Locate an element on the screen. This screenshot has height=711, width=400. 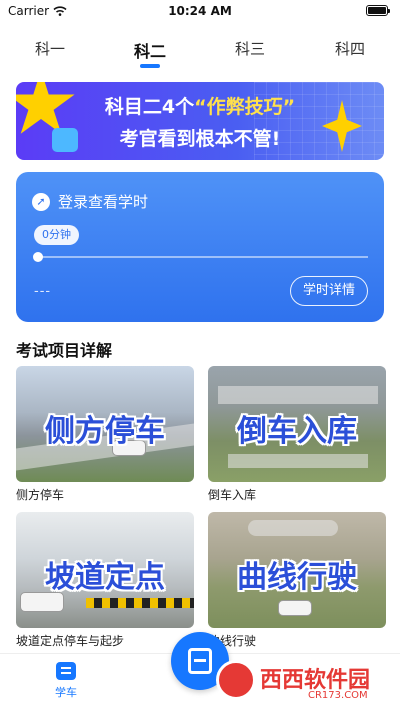
exam-item-hill-start: 坡道定点 坡道定点停车与起步 is located at coordinates (105, 580).